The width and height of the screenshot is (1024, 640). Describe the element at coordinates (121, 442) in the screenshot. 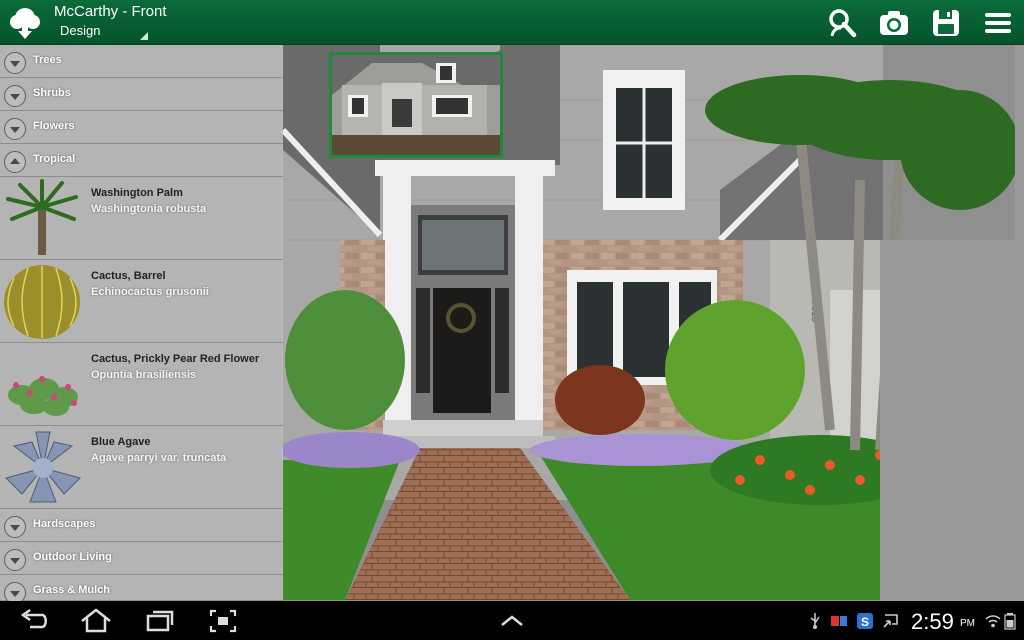

I see `plant-common-name: Blue Agave` at that location.